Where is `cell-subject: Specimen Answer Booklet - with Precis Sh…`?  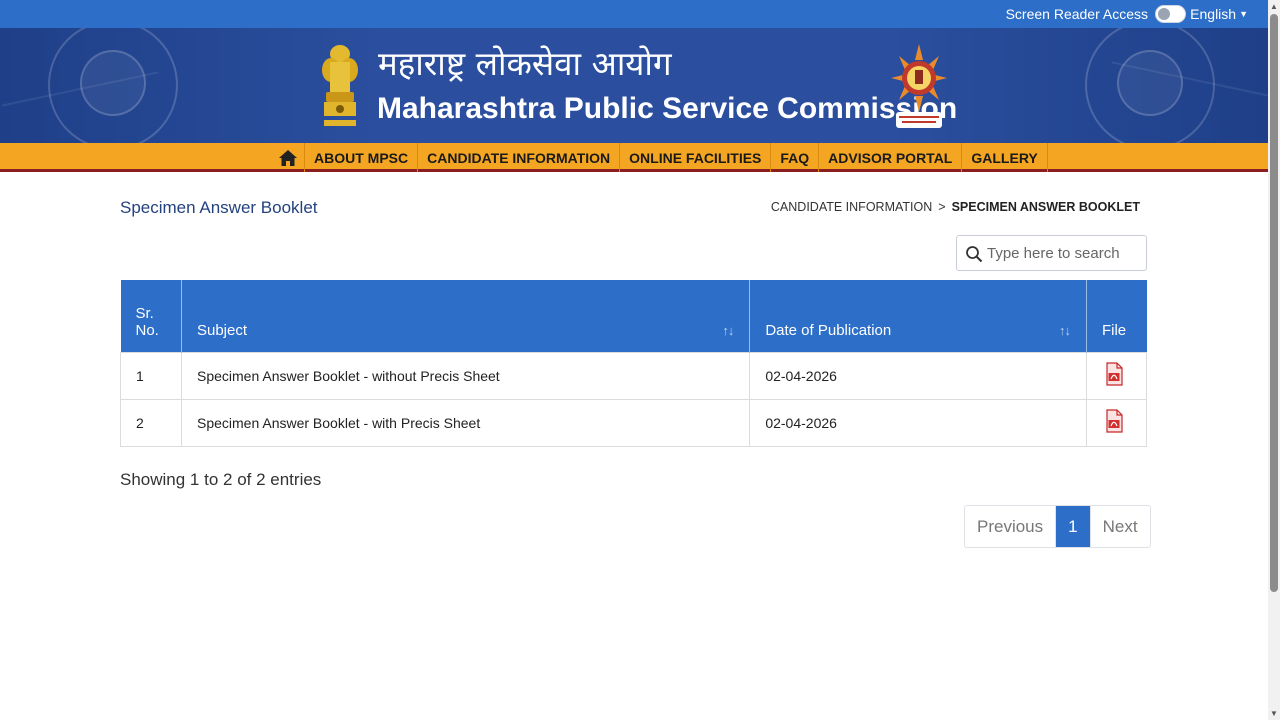 cell-subject: Specimen Answer Booklet - with Precis Sh… is located at coordinates (465, 422).